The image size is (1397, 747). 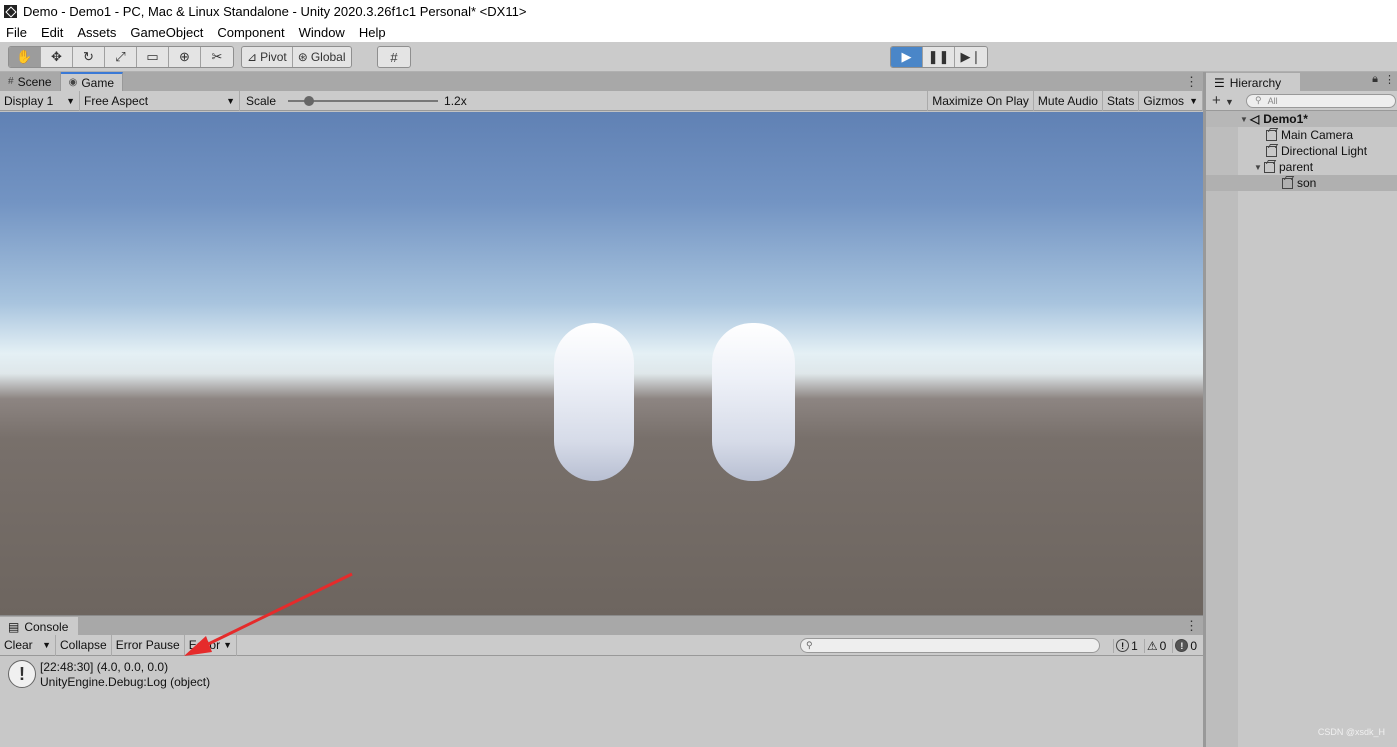 I want to click on error-pause-label: Error Pause, so click(x=147, y=645).